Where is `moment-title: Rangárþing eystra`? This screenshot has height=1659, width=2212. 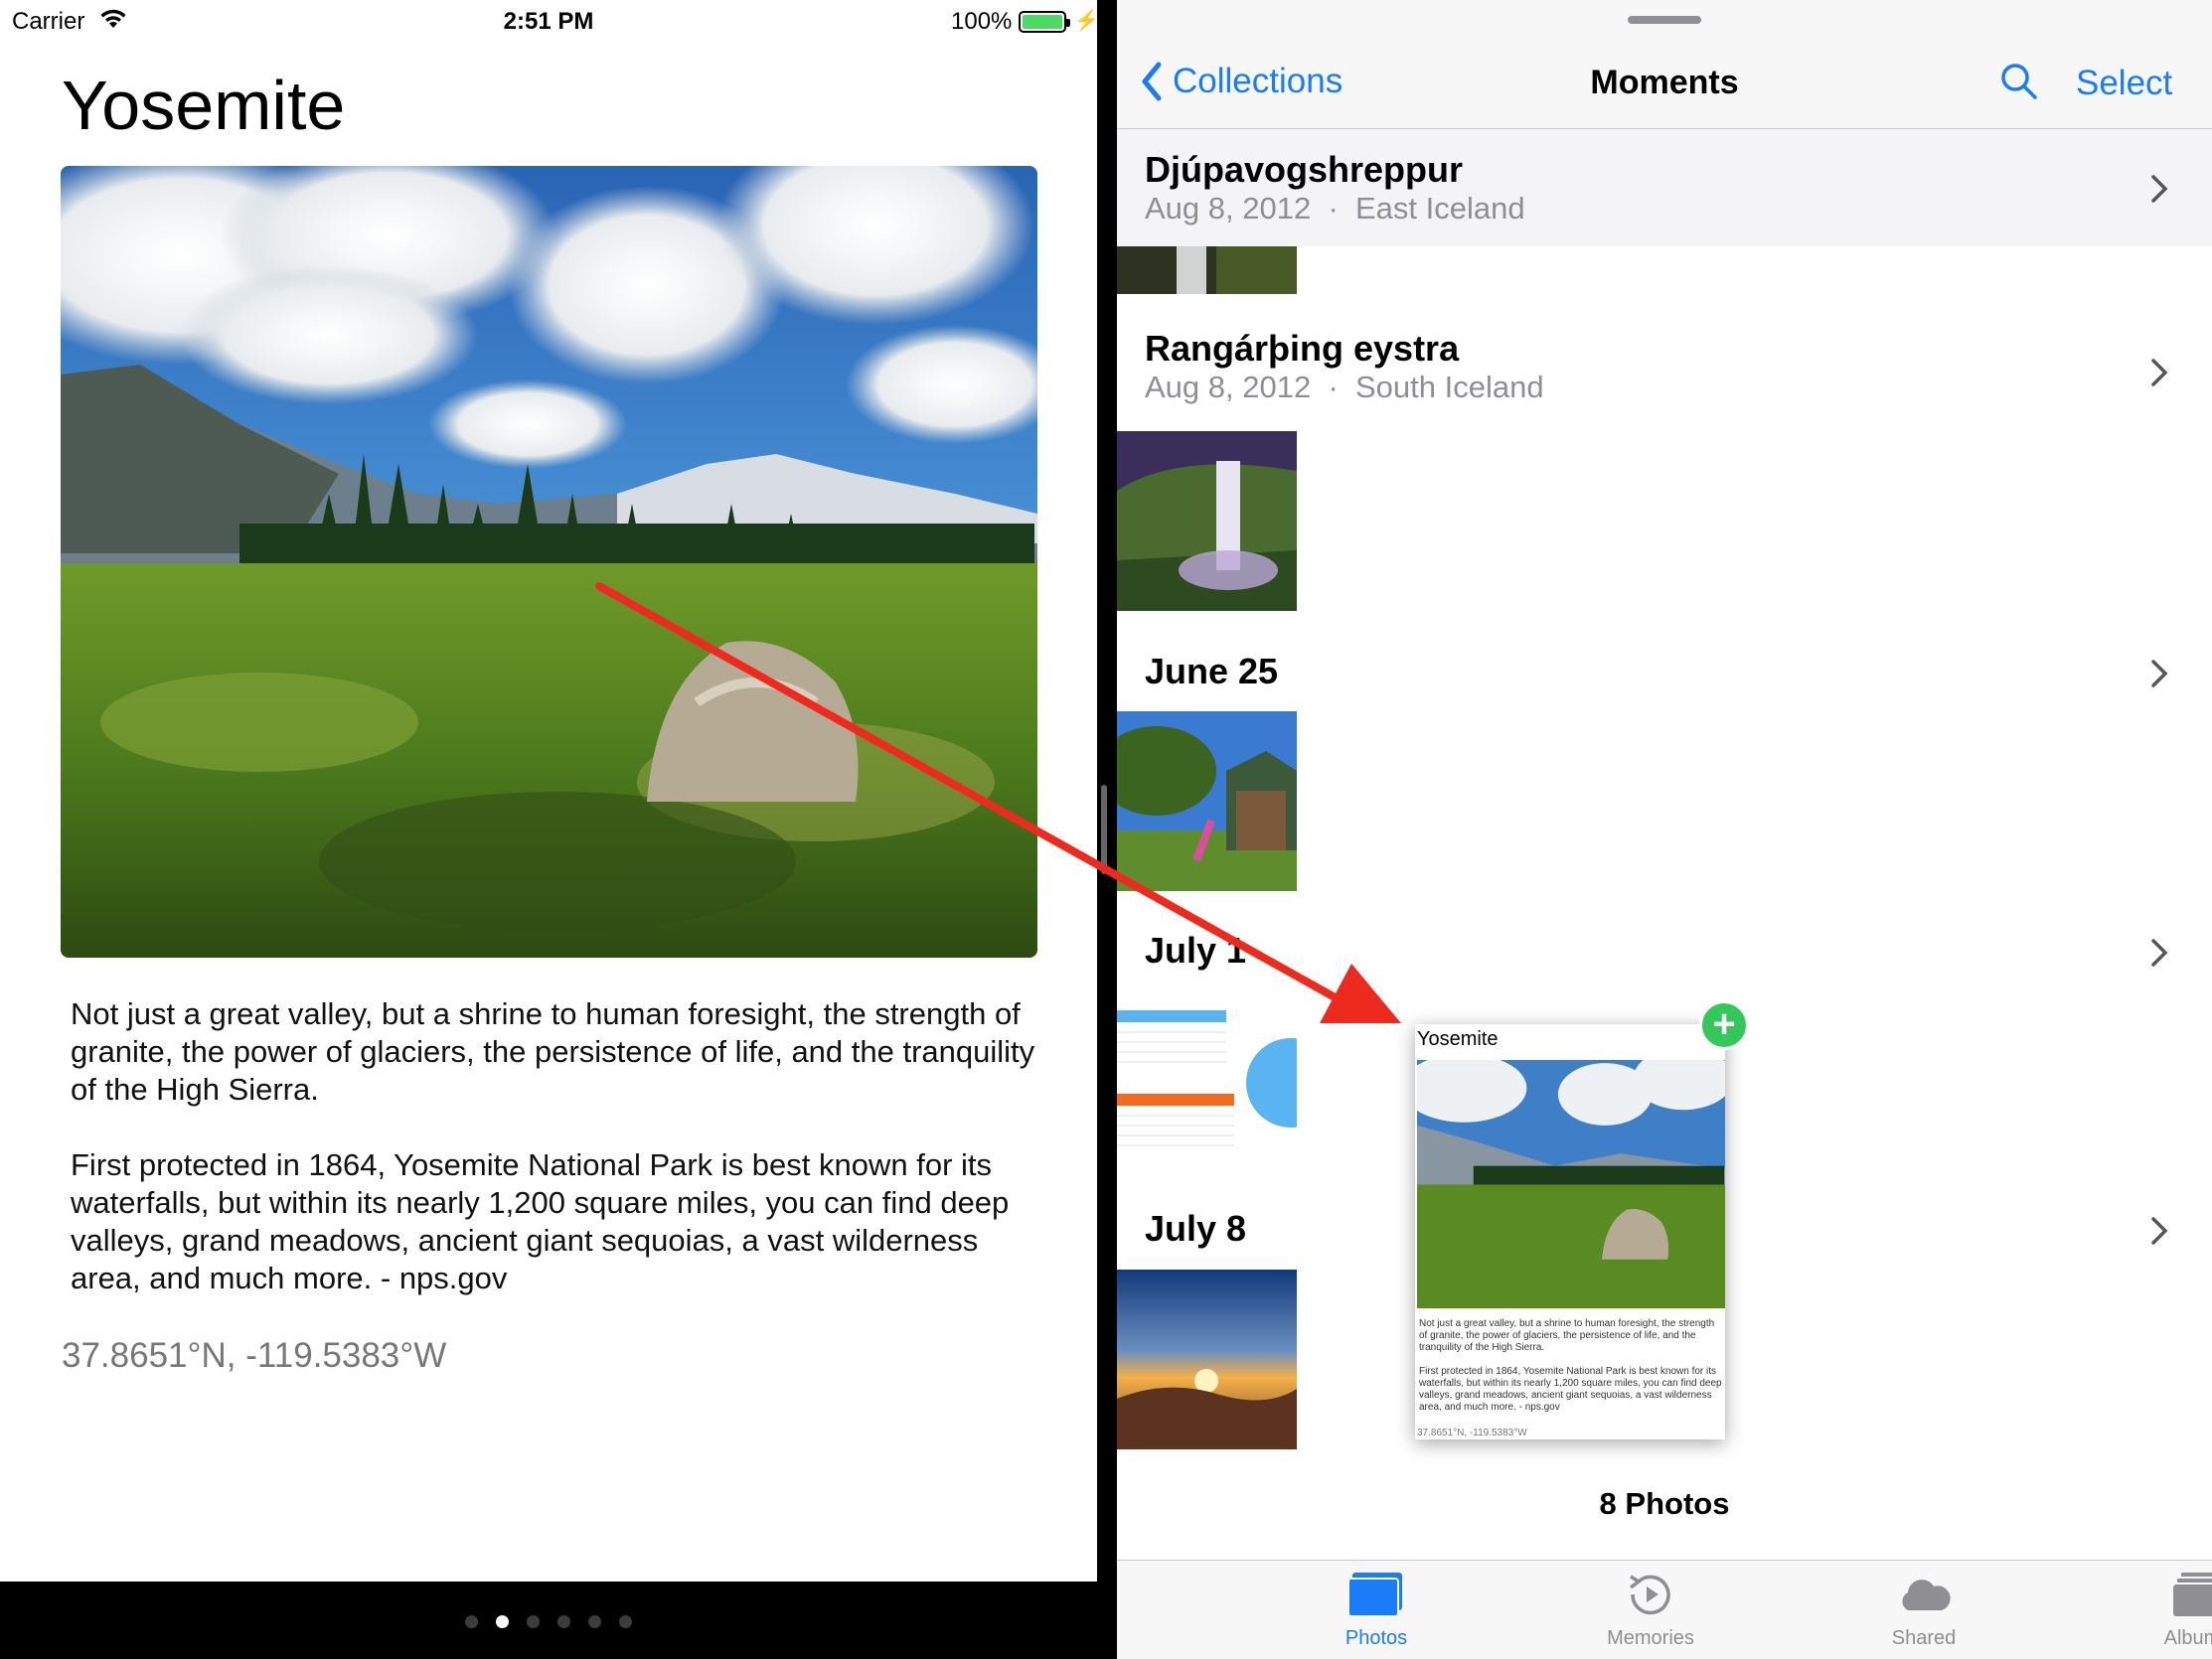 moment-title: Rangárþing eystra is located at coordinates (1302, 349).